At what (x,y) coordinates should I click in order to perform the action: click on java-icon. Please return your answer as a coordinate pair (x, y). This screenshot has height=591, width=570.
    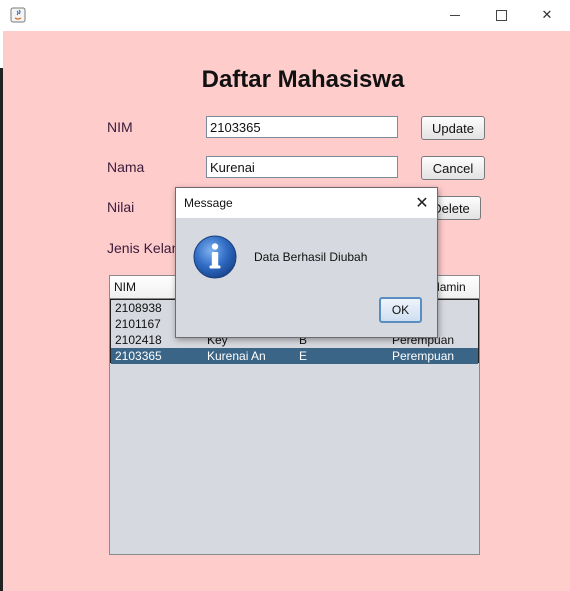
    Looking at the image, I should click on (18, 15).